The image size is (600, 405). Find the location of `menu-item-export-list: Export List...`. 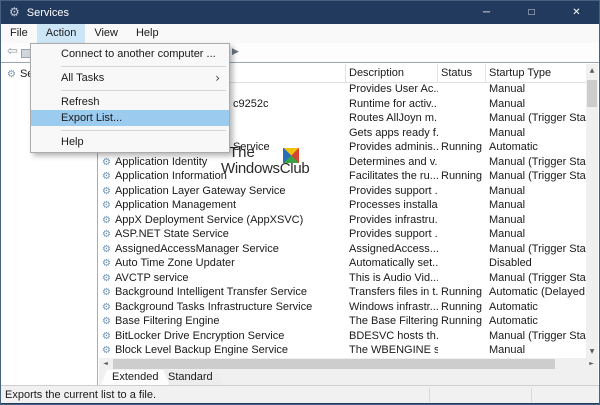

menu-item-export-list: Export List... is located at coordinates (130, 118).